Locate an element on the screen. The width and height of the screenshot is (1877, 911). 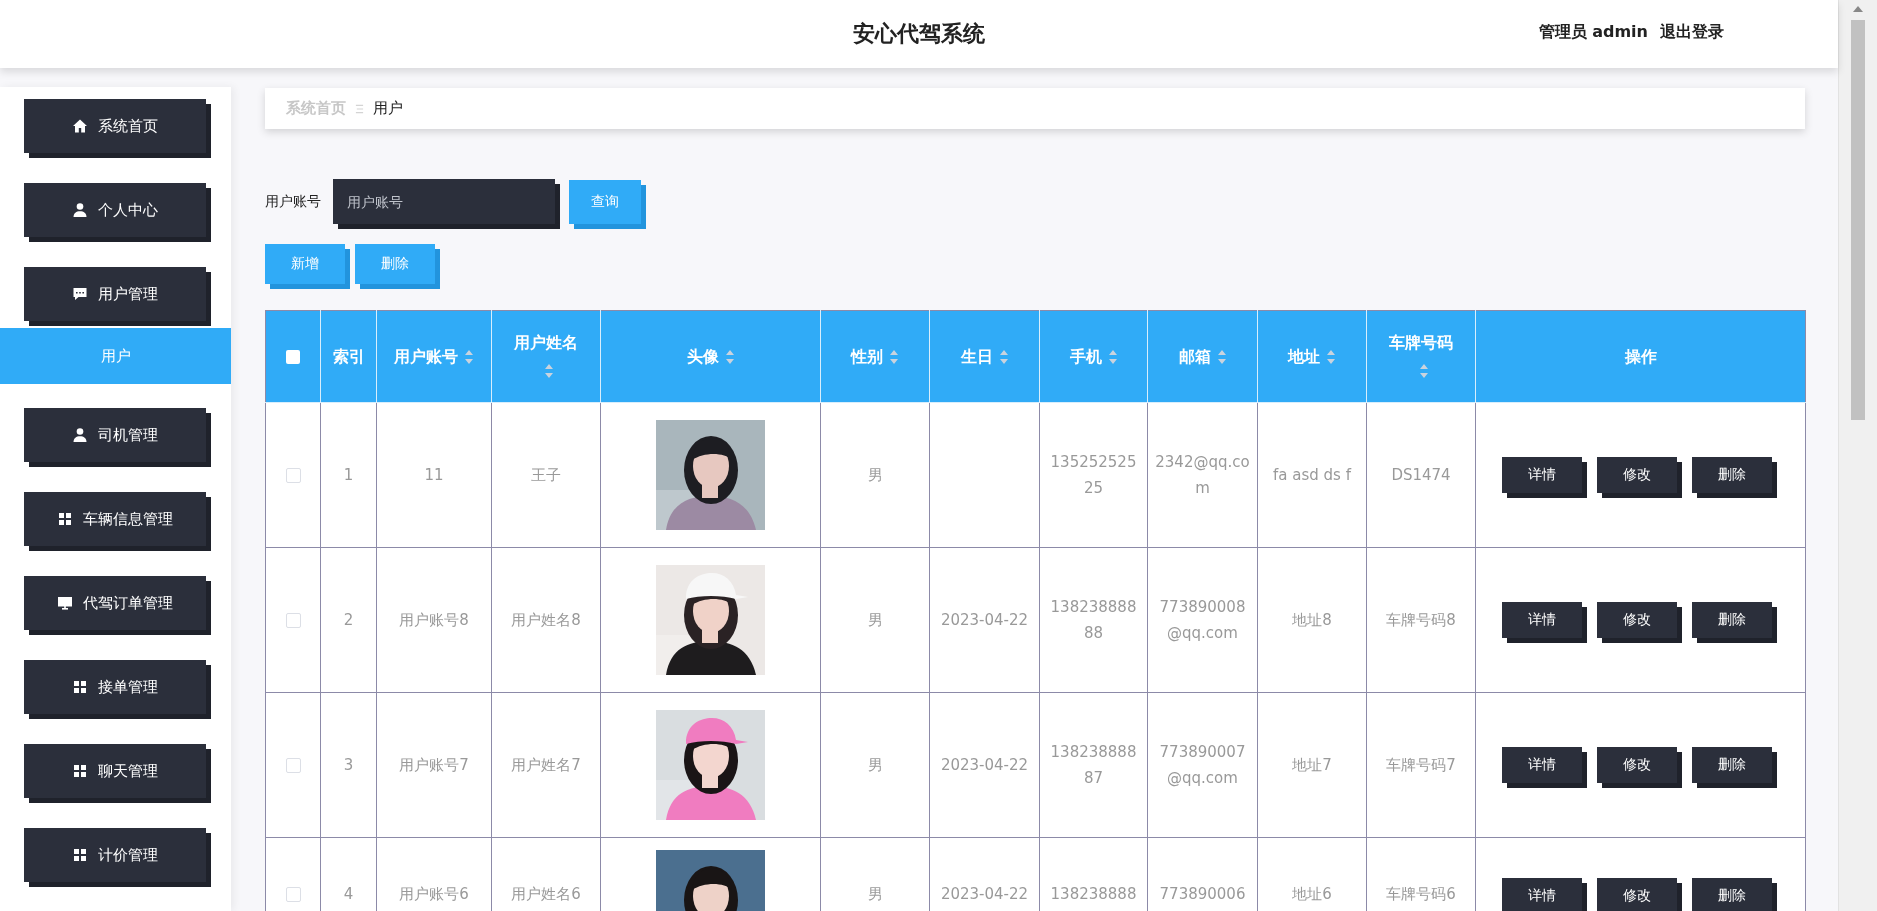
table-cell: 13823888887 is located at coordinates (1093, 765).